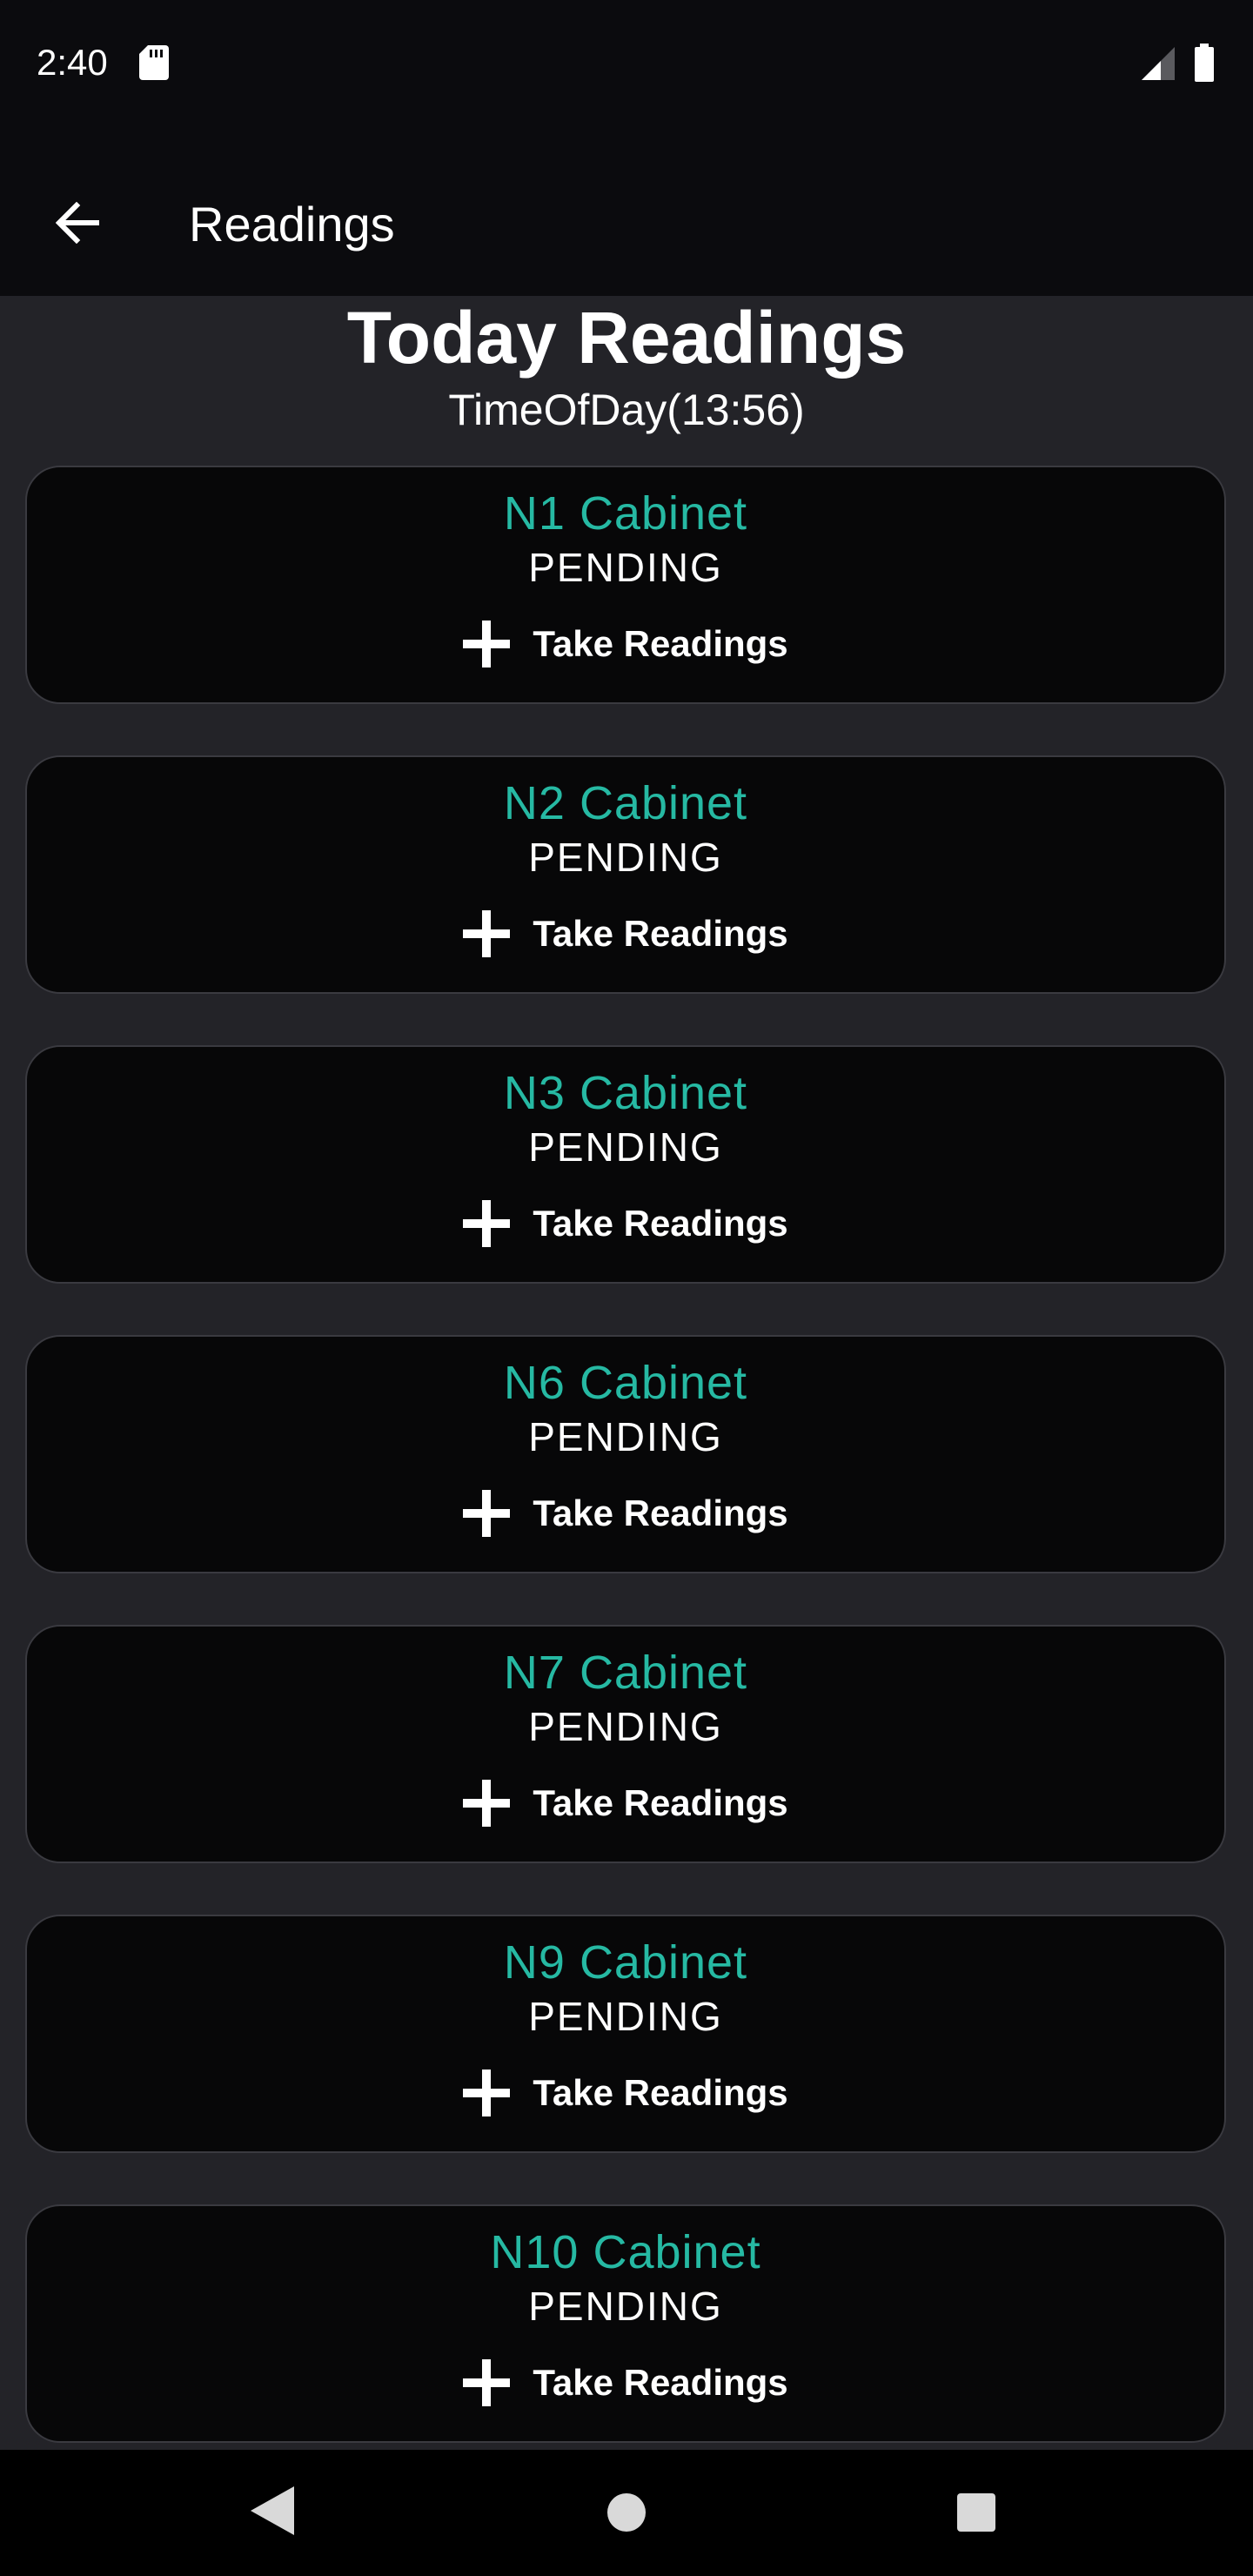  I want to click on back-button, so click(78, 222).